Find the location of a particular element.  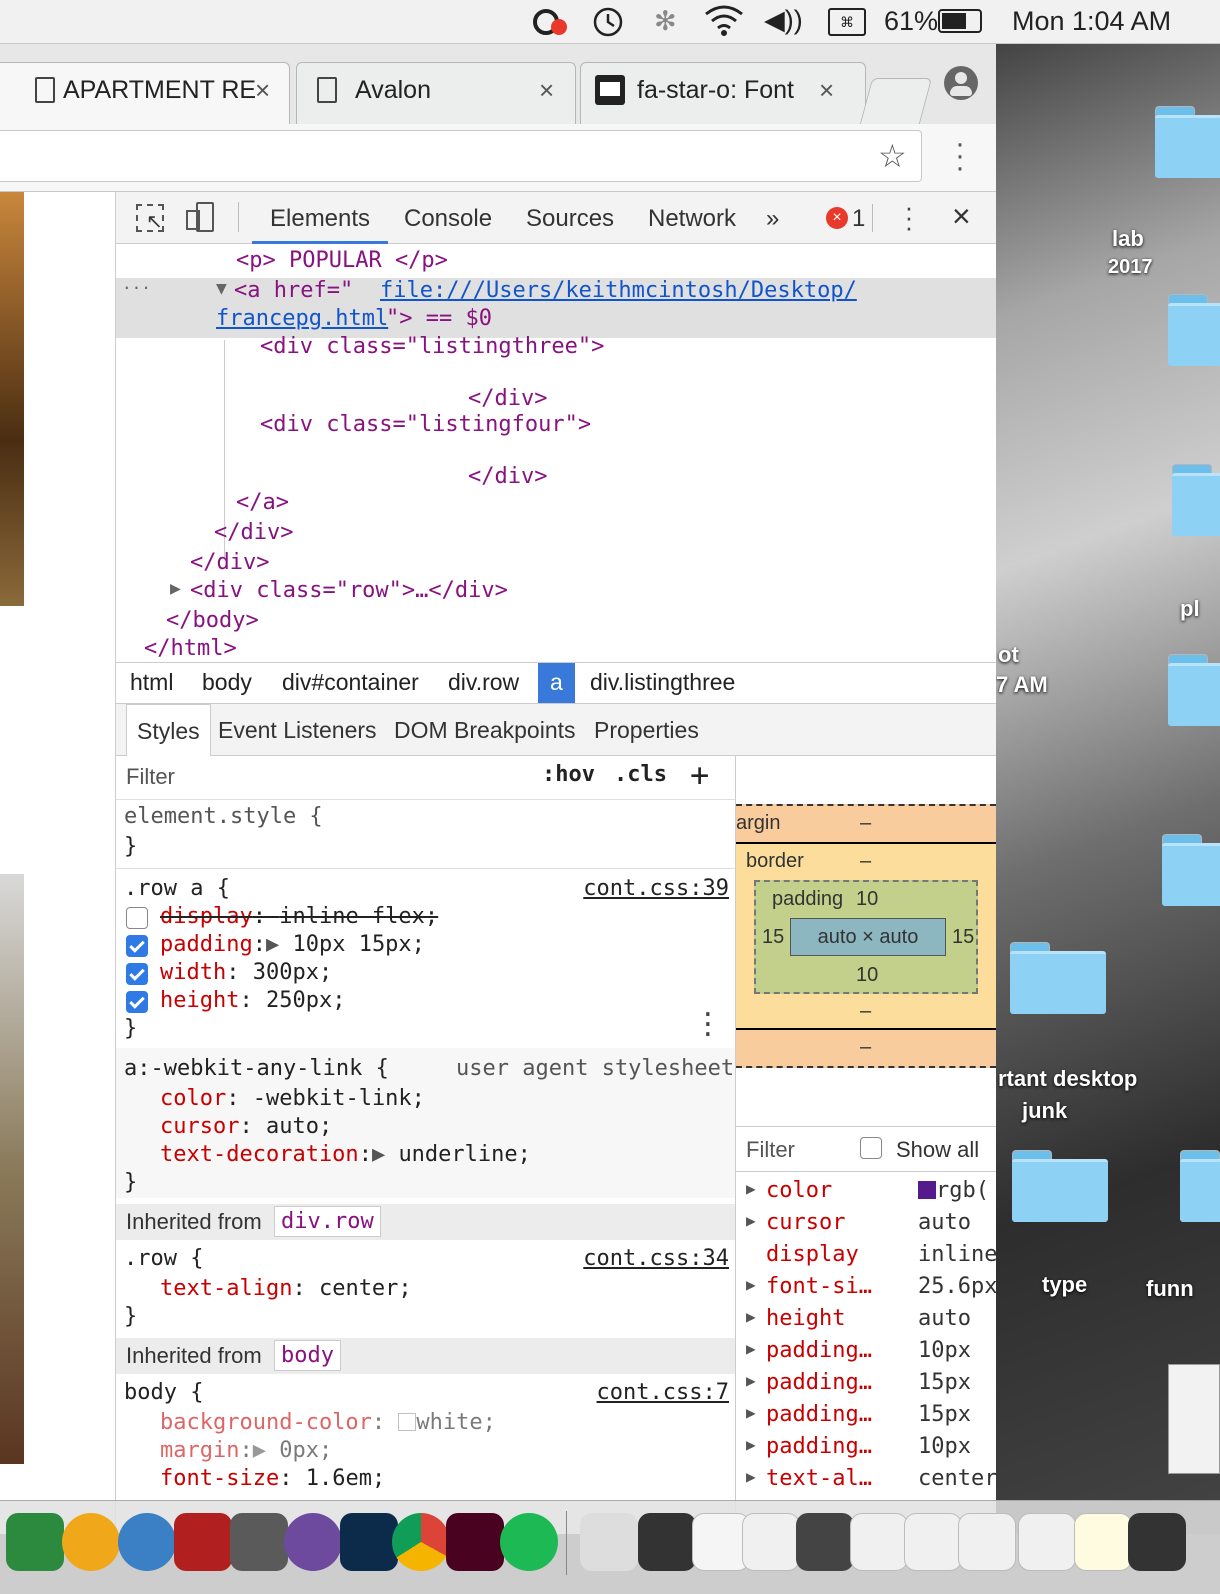

volume-icon: ◀)) is located at coordinates (783, 20).